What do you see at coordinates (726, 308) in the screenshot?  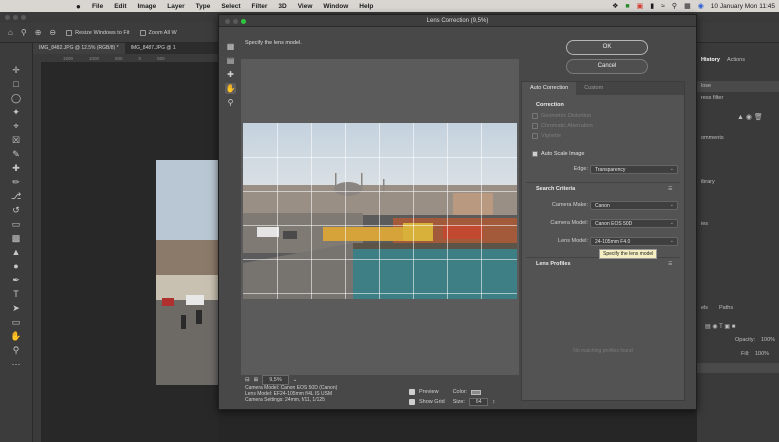 I see `paths-panel-label: Paths` at bounding box center [726, 308].